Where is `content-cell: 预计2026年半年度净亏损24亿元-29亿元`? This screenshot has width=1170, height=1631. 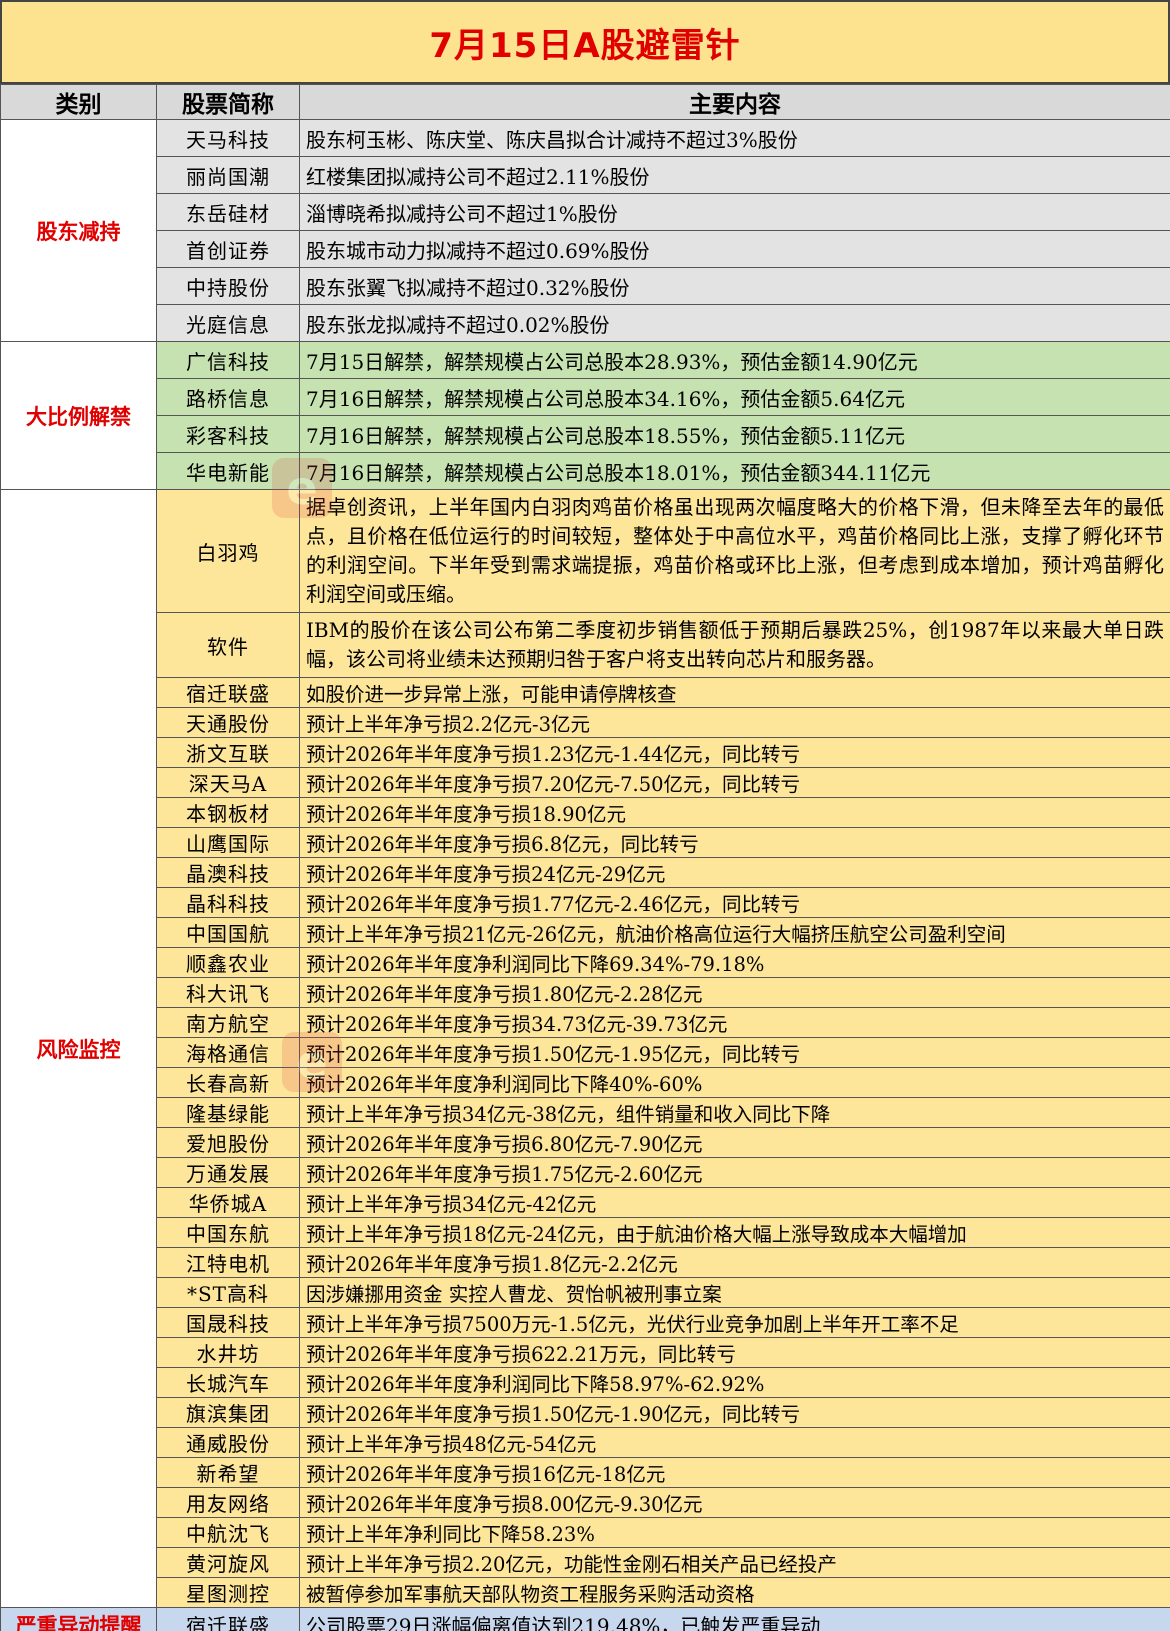 content-cell: 预计2026年半年度净亏损24亿元-29亿元 is located at coordinates (734, 872).